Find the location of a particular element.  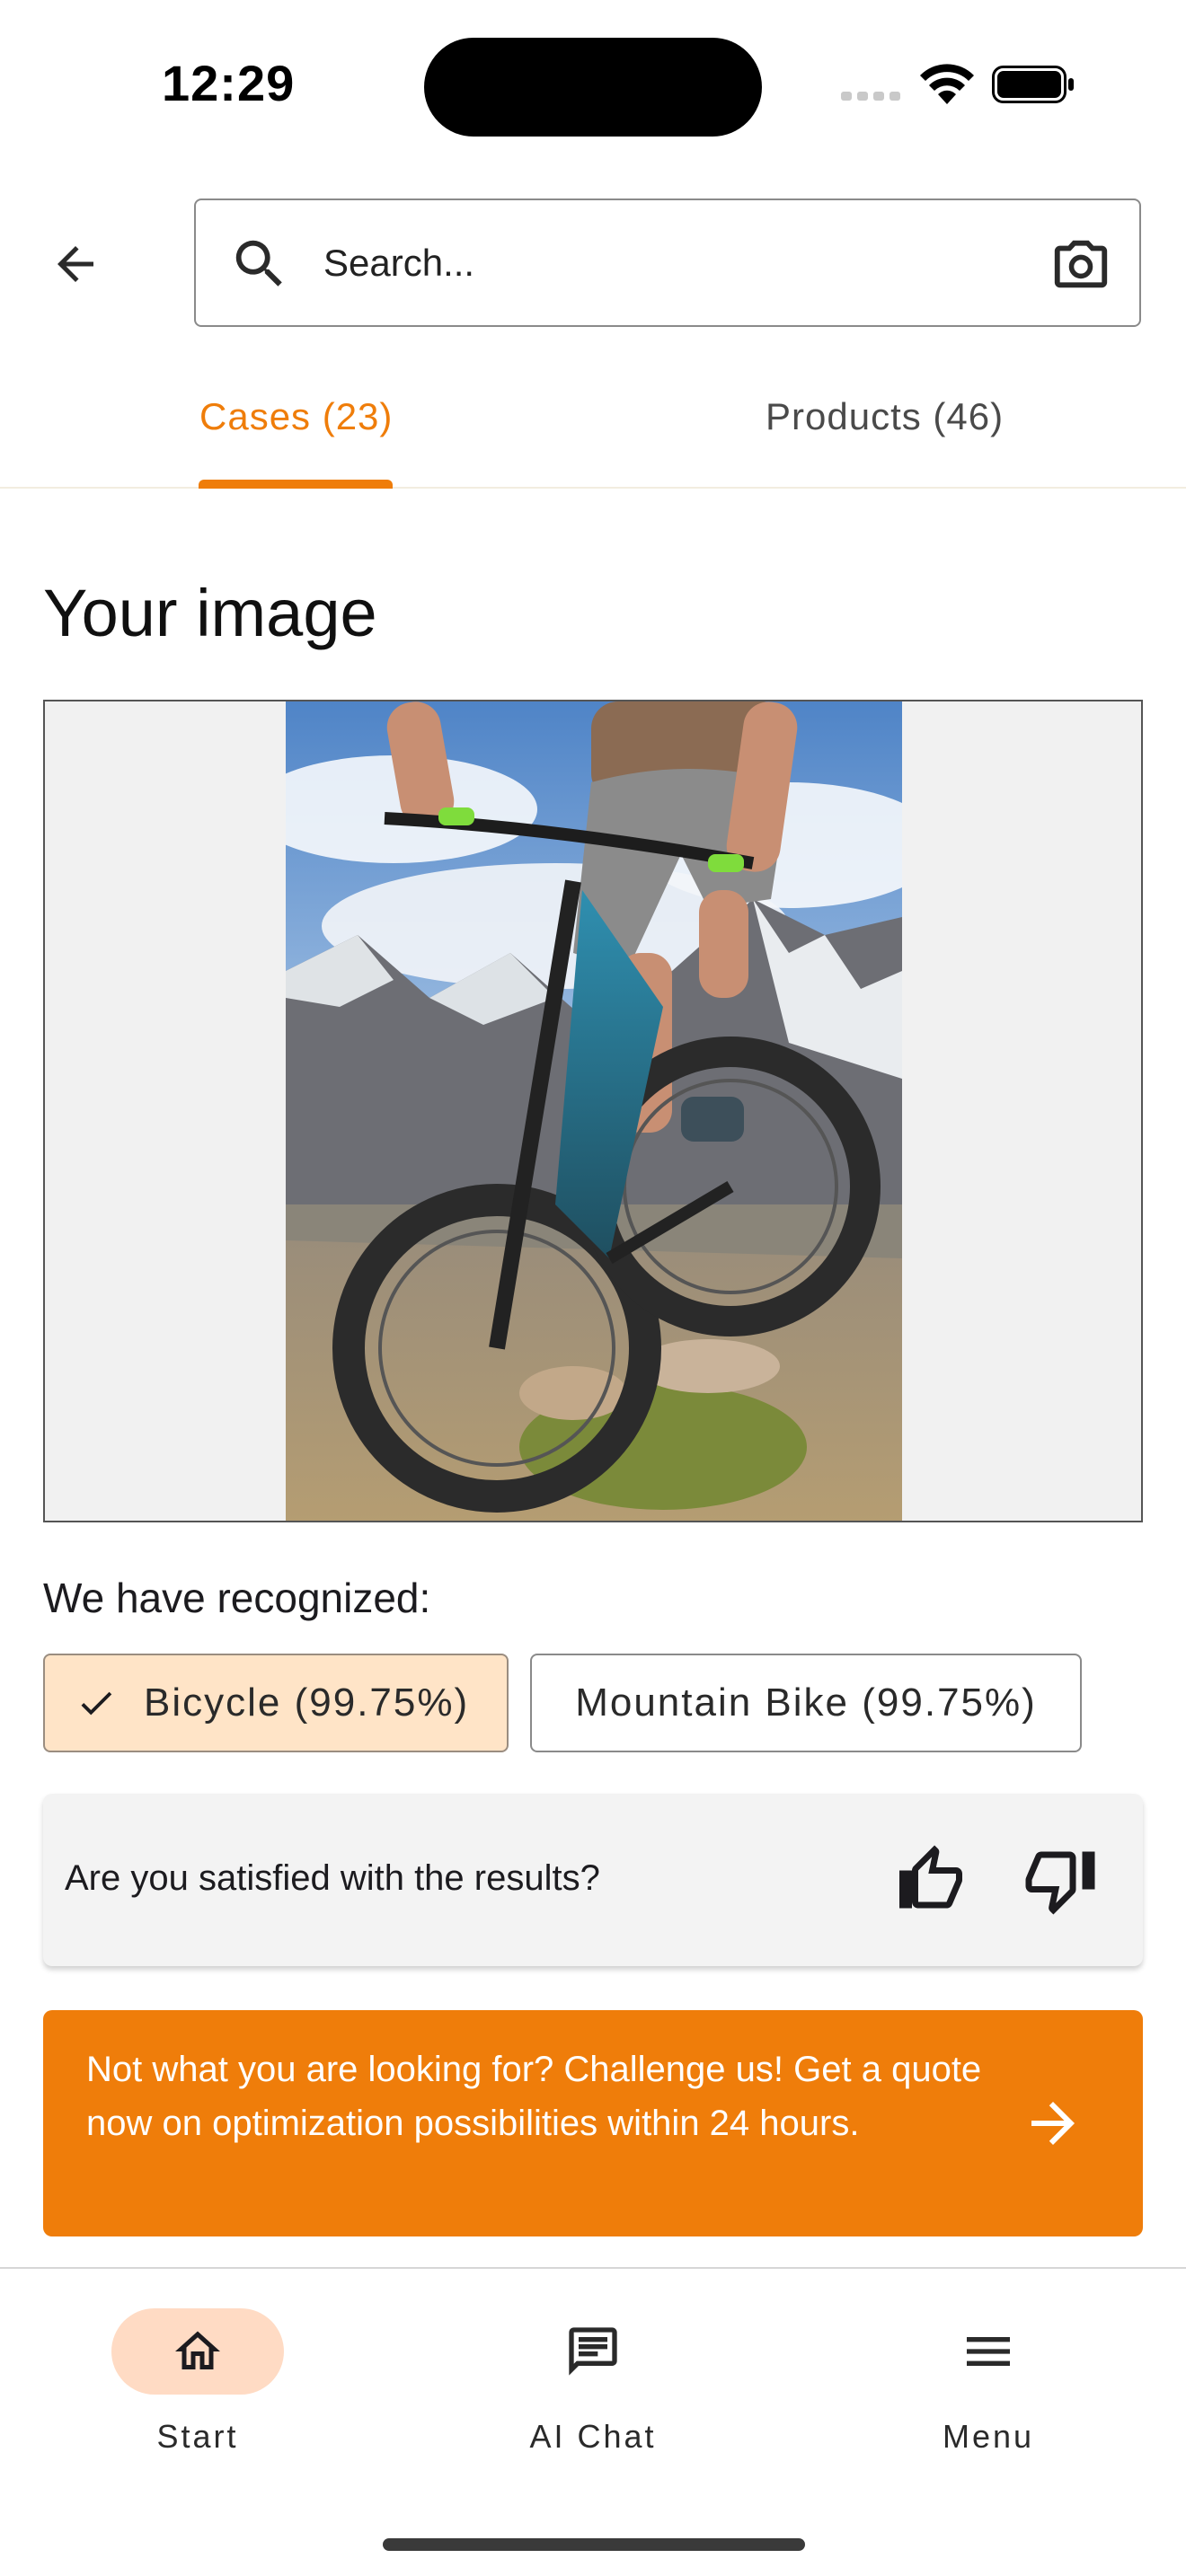

search-input is located at coordinates (637, 263).